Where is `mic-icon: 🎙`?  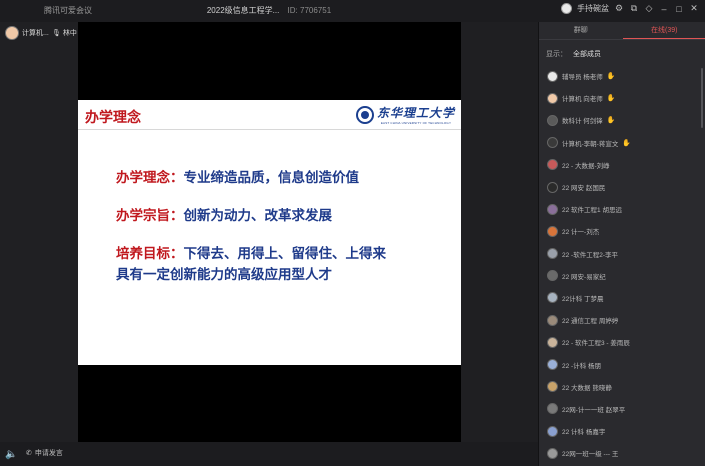
mic-icon: 🎙 is located at coordinates (56, 33).